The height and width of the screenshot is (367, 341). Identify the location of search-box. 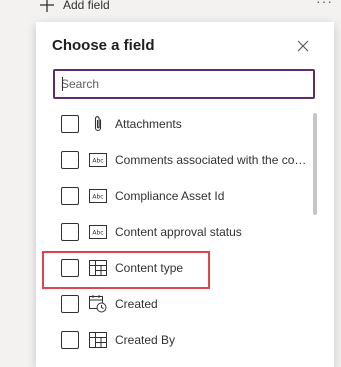
(184, 84).